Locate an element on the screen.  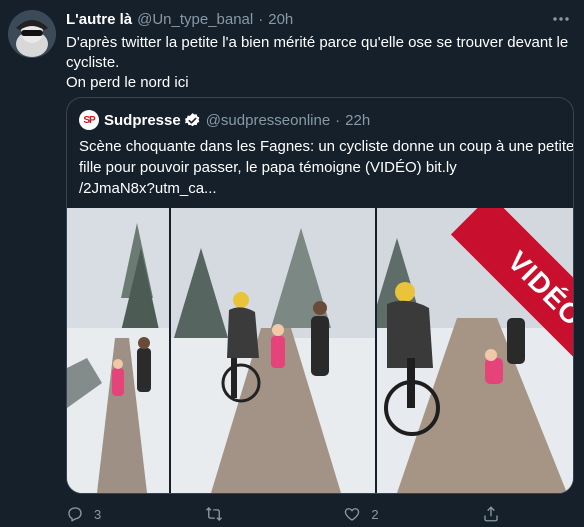
avatar-image is located at coordinates (32, 34).